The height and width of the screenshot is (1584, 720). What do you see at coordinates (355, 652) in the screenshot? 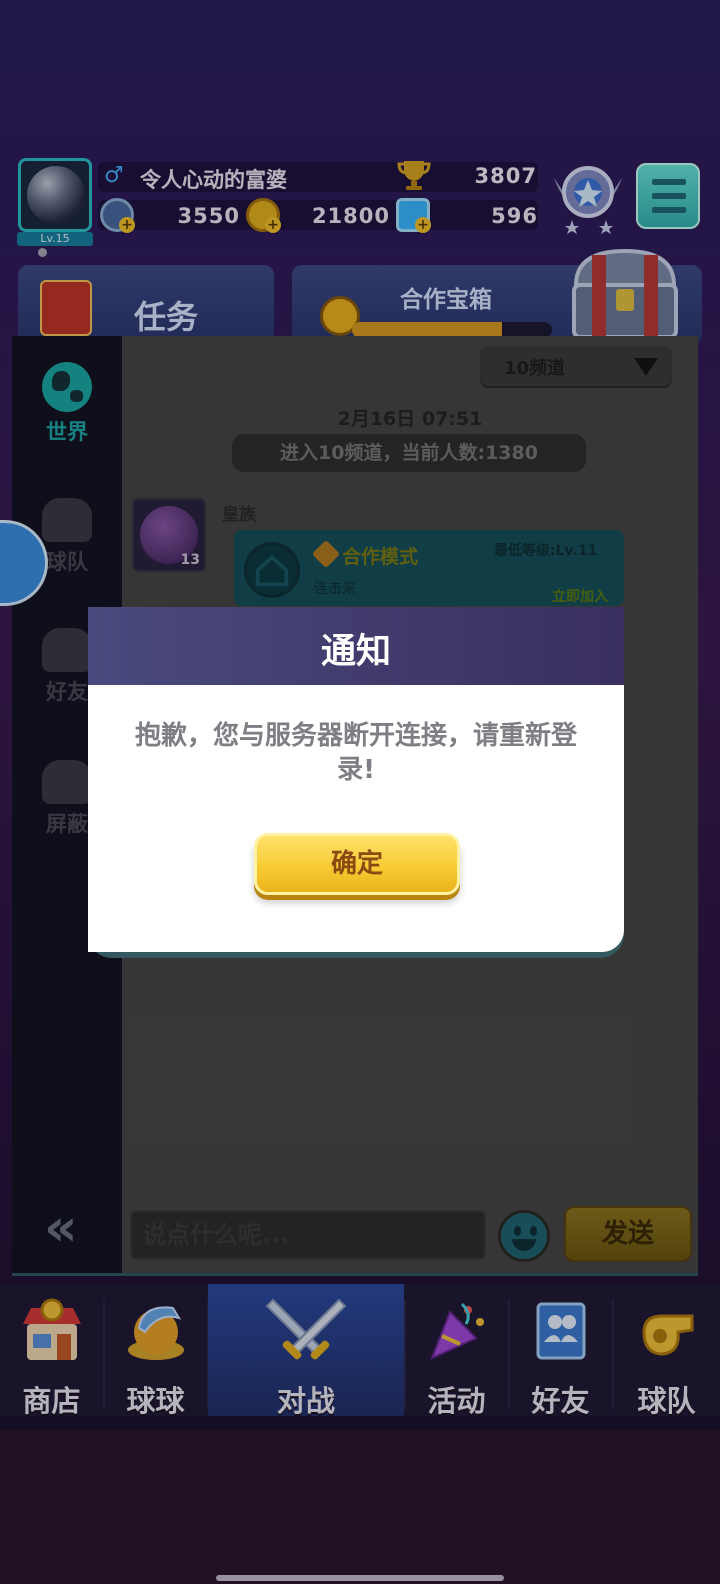
I see `dialog-title: 通知` at bounding box center [355, 652].